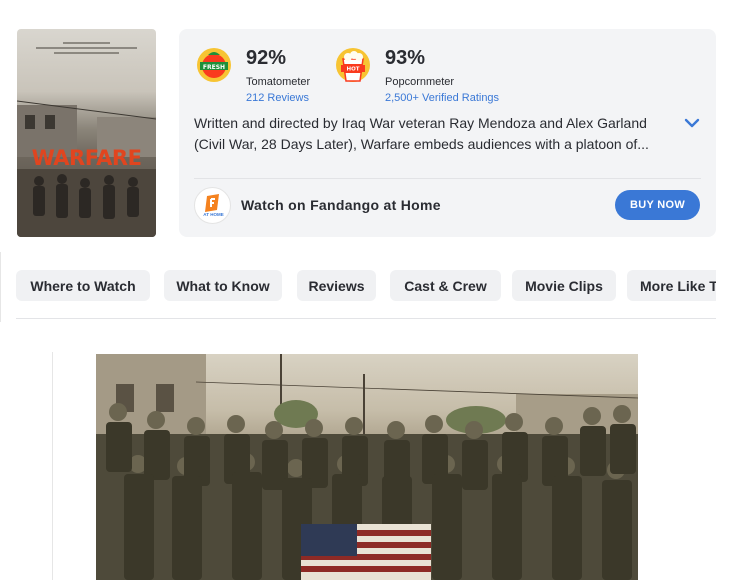 This screenshot has height=580, width=736. Describe the element at coordinates (83, 285) in the screenshot. I see `tab-where-to-watch: Where to Watch` at that location.